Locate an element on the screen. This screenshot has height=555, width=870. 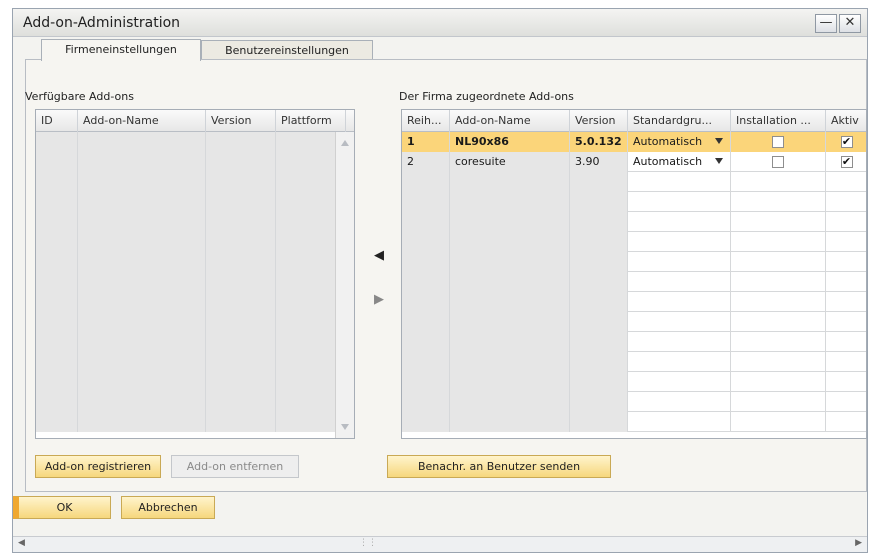
ok-button: OK is located at coordinates (62, 507).